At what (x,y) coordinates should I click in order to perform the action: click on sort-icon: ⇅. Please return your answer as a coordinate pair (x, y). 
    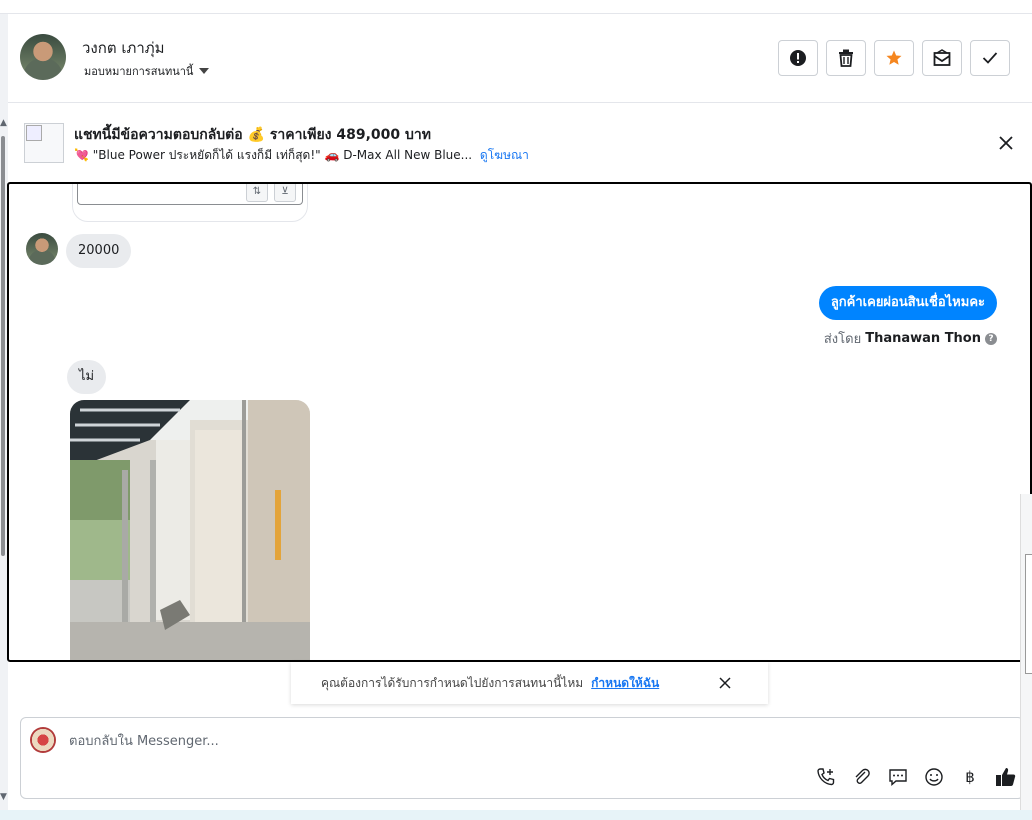
    Looking at the image, I should click on (257, 193).